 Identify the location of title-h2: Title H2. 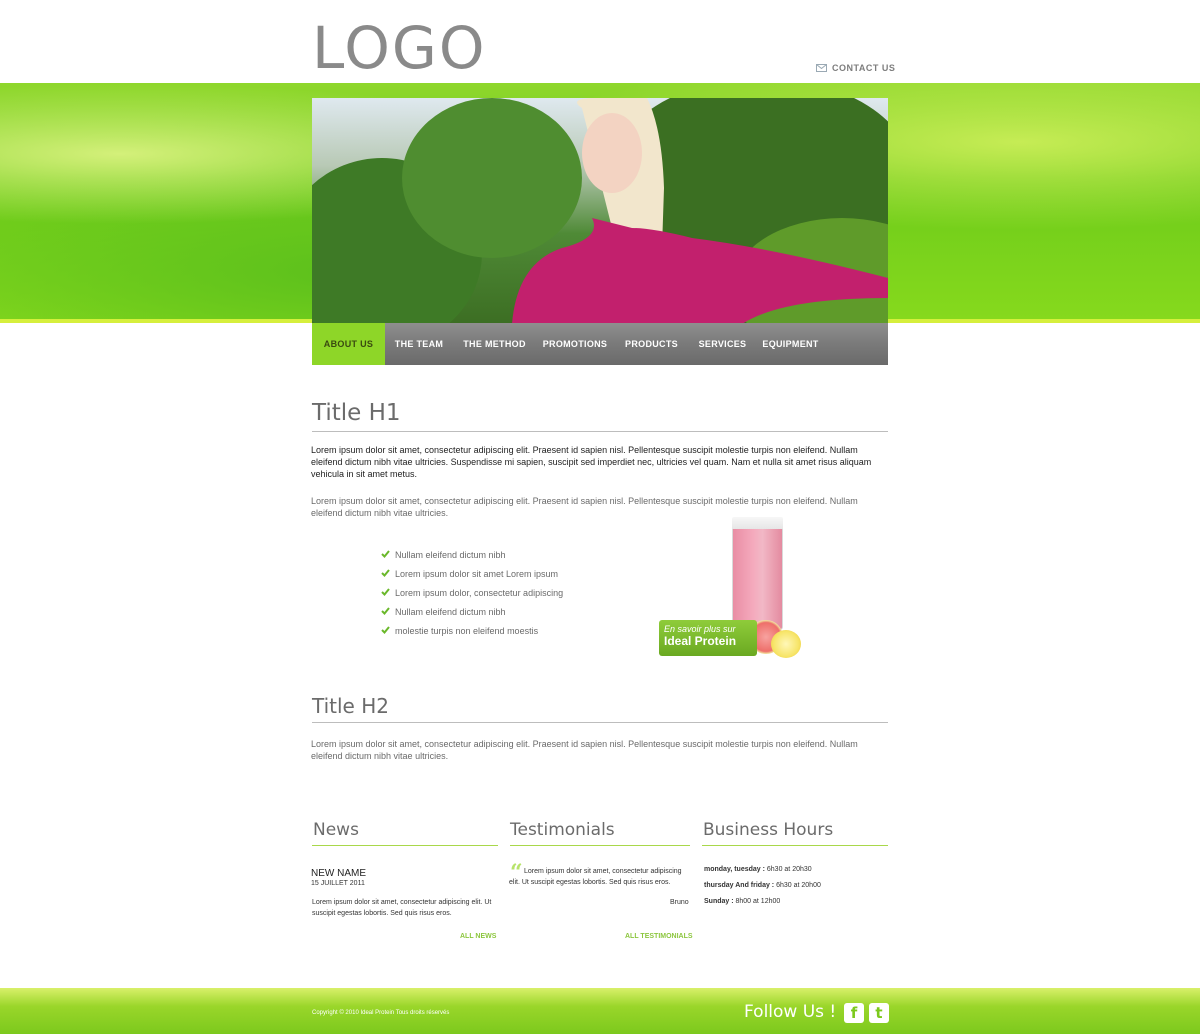
(350, 706).